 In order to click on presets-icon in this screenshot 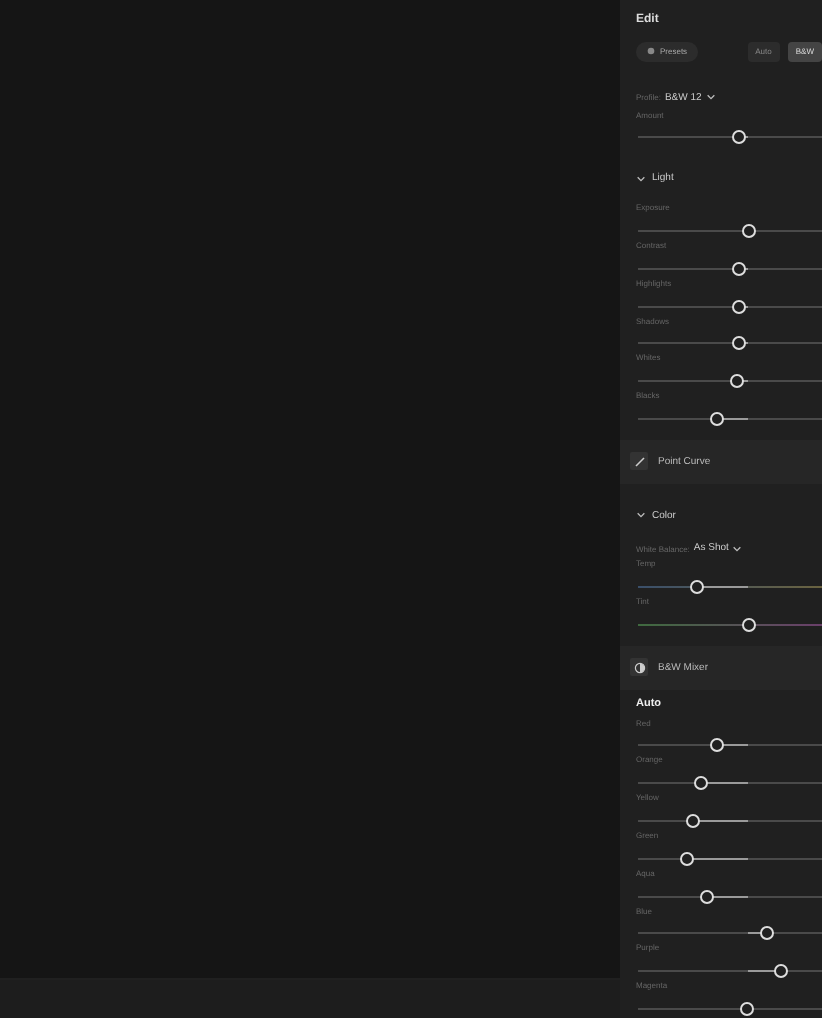, I will do `click(651, 51)`.